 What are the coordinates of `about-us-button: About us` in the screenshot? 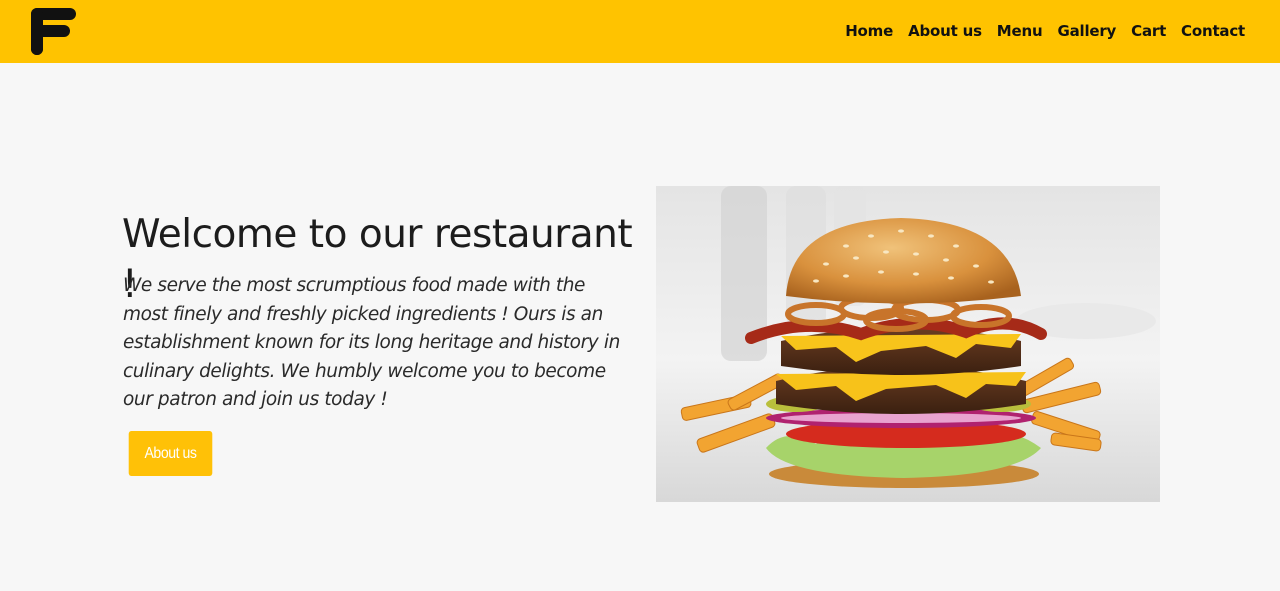 It's located at (170, 453).